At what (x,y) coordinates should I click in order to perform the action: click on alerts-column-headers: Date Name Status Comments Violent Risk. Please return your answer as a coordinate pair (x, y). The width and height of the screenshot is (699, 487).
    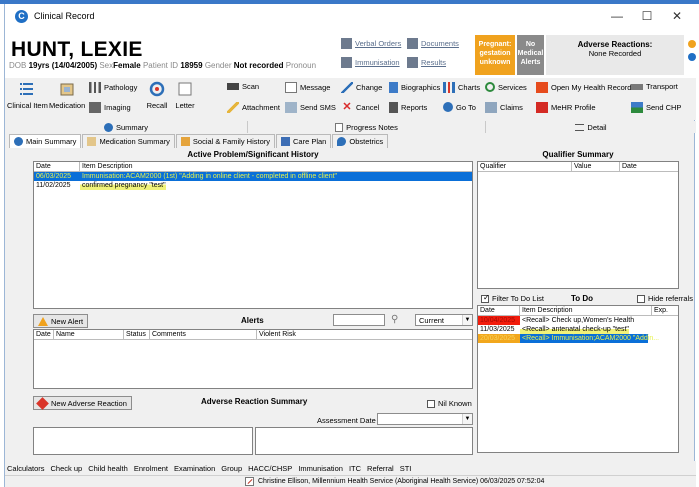
    Looking at the image, I should click on (253, 335).